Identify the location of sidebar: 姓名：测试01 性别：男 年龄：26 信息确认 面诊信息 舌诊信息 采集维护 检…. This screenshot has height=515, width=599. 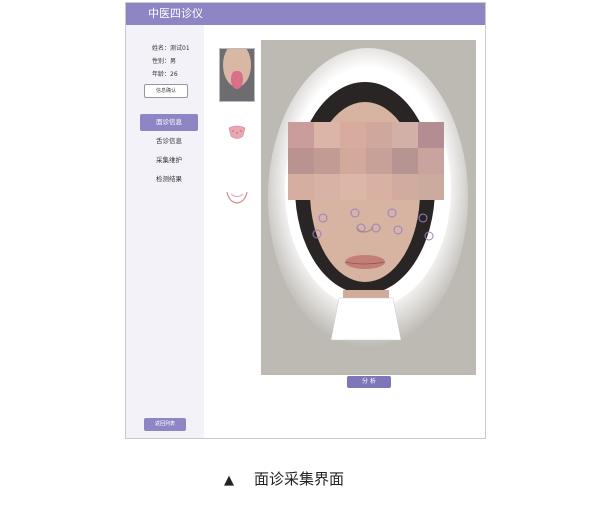
(165, 231).